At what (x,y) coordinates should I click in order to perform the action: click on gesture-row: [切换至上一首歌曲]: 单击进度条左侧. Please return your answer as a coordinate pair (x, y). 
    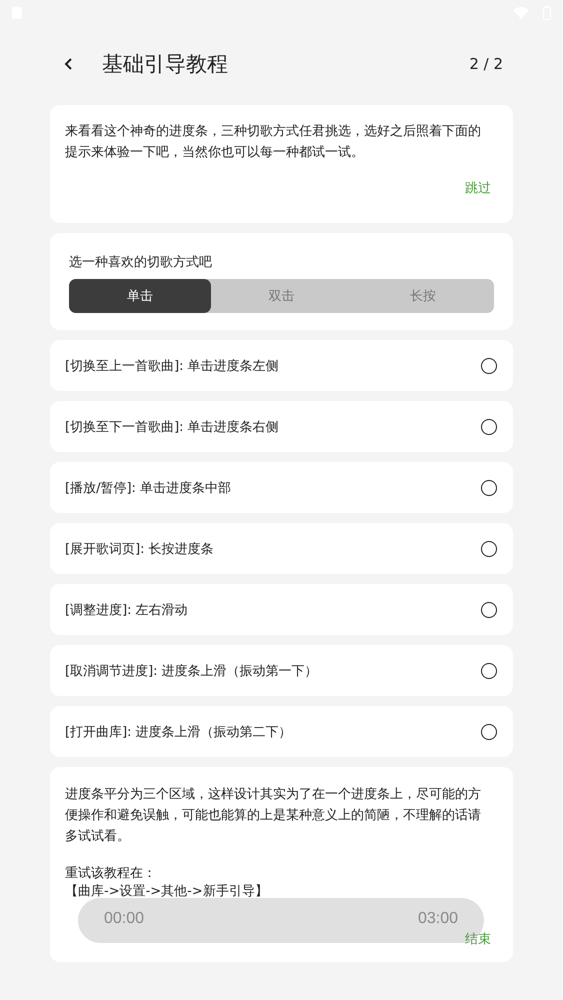
    Looking at the image, I should click on (281, 365).